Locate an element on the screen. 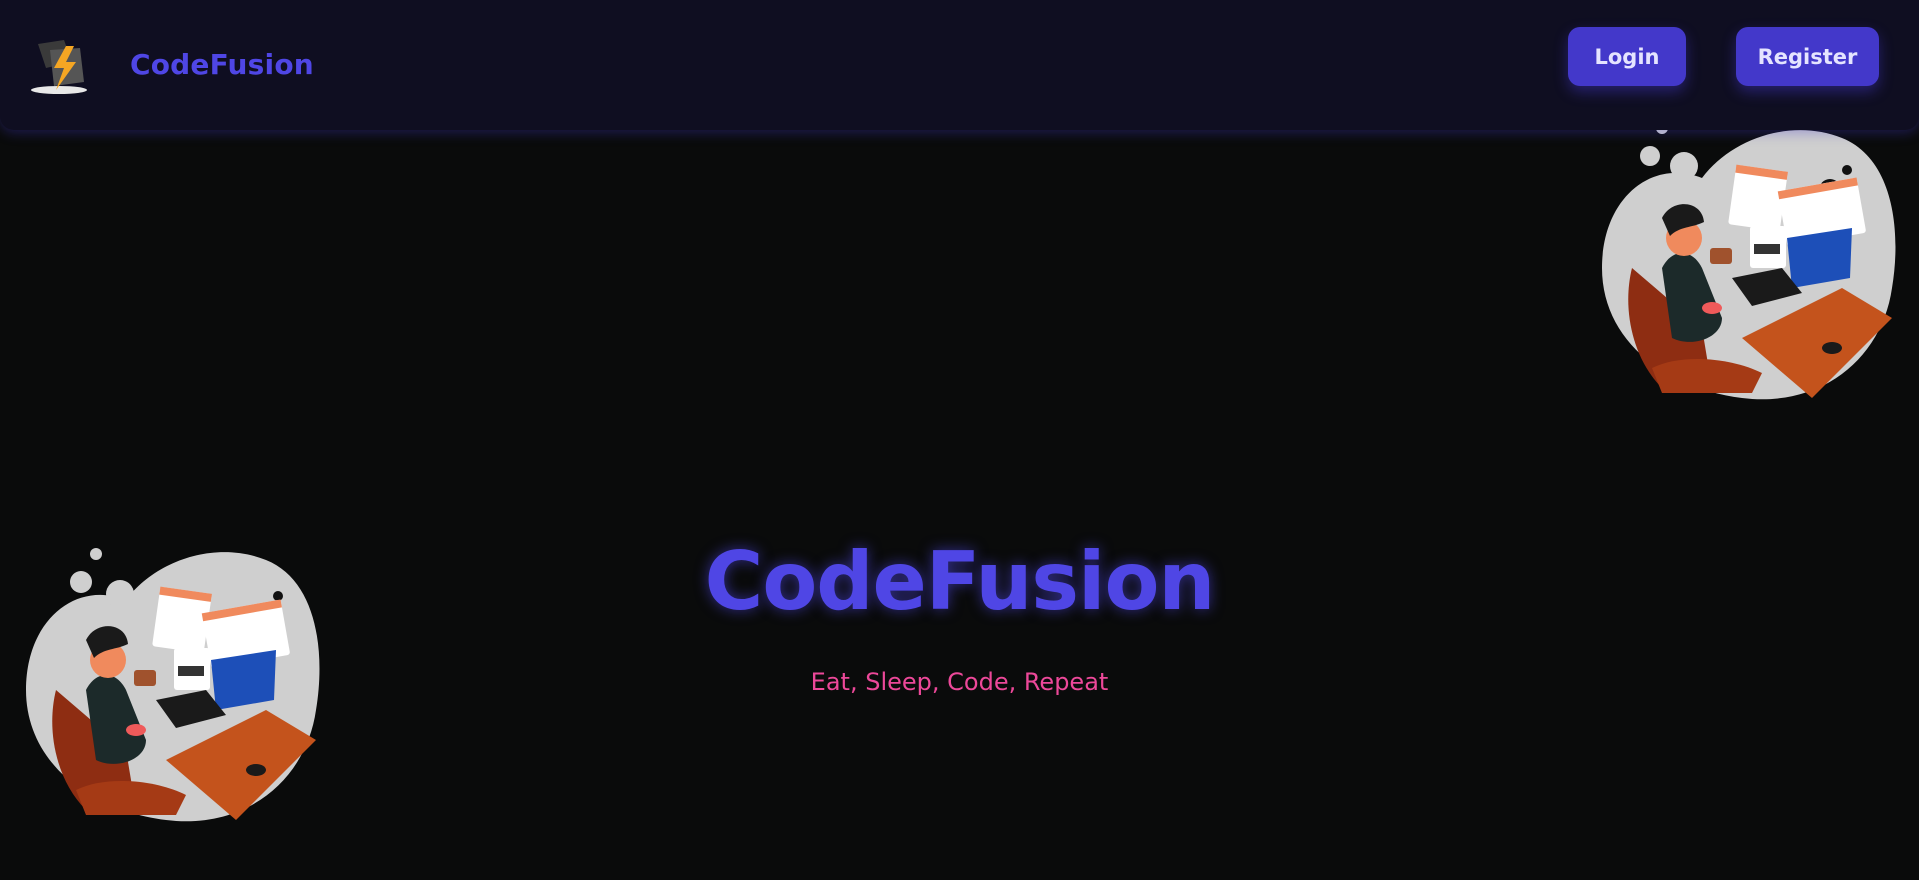 This screenshot has height=880, width=1919. hero-title: CodeFusion is located at coordinates (960, 581).